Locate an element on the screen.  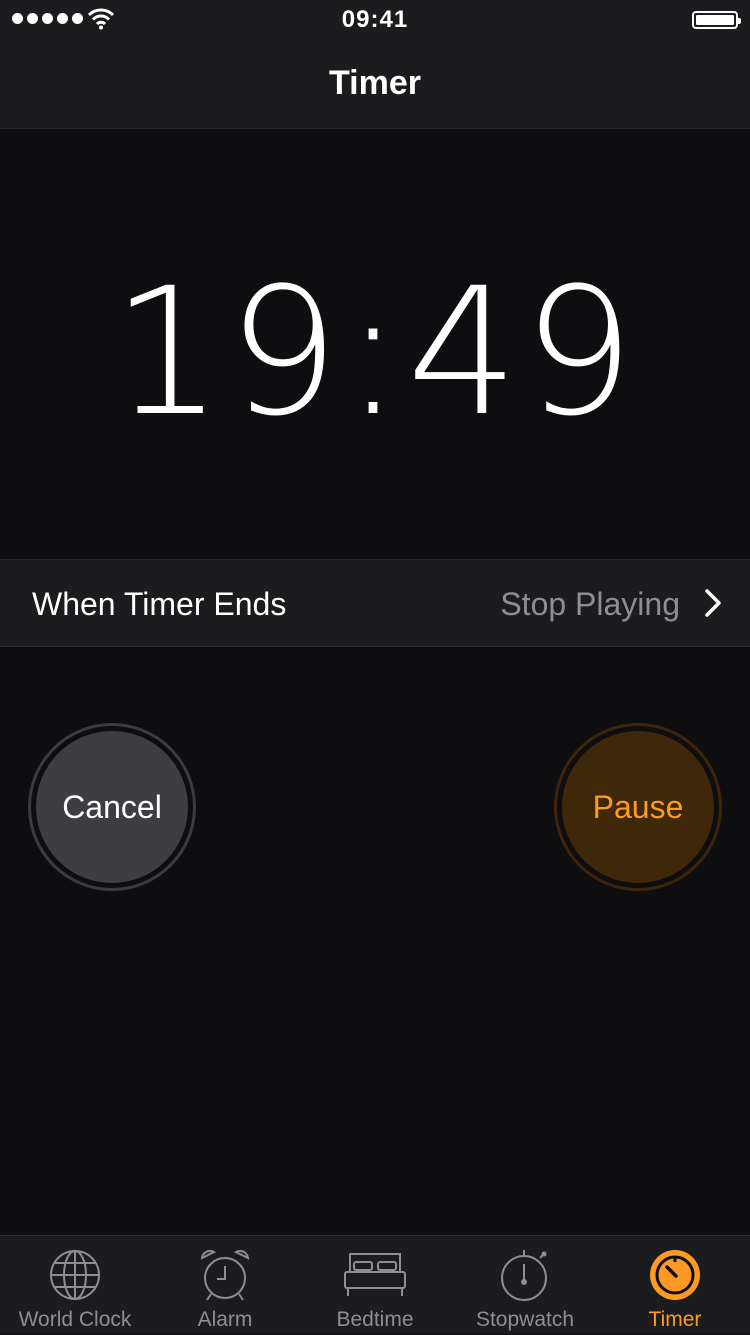
timer-countdown: 19:49 is located at coordinates (375, 352).